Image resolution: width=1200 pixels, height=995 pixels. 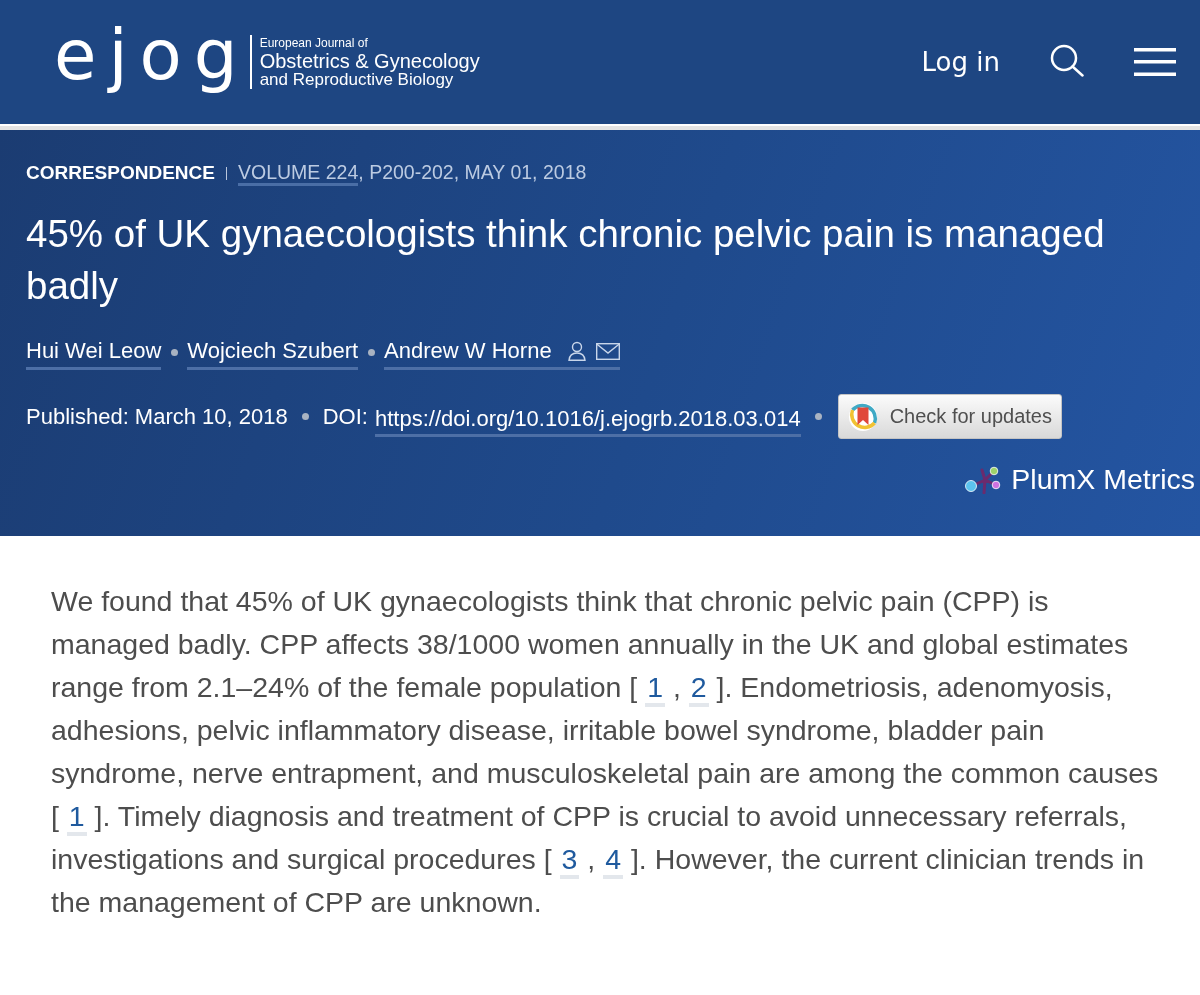 I want to click on author-link: Wojciech Szubert, so click(x=273, y=354).